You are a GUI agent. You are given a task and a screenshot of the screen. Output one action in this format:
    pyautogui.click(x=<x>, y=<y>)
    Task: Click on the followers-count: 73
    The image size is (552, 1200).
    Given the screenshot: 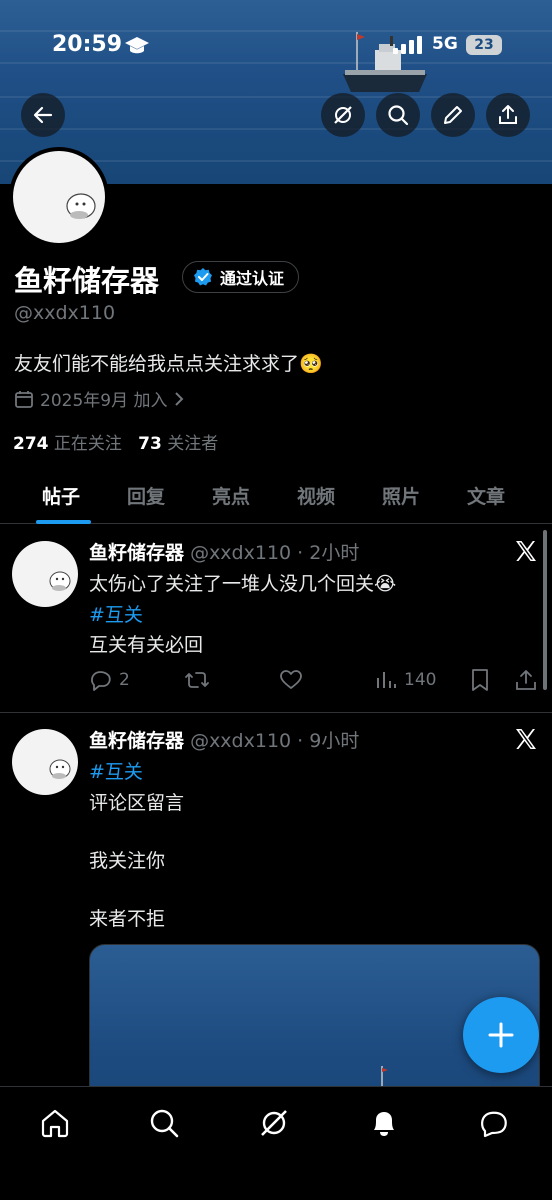 What is the action you would take?
    pyautogui.click(x=150, y=444)
    